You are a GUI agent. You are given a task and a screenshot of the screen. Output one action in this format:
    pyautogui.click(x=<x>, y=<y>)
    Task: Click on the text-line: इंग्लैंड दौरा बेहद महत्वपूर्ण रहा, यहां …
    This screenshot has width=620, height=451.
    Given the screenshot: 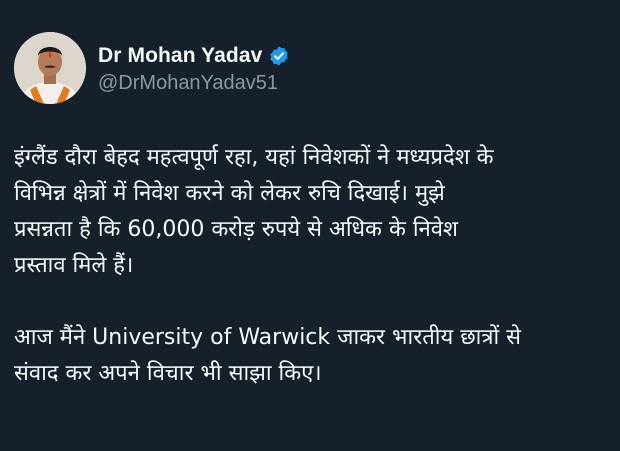 What is the action you would take?
    pyautogui.click(x=254, y=157)
    